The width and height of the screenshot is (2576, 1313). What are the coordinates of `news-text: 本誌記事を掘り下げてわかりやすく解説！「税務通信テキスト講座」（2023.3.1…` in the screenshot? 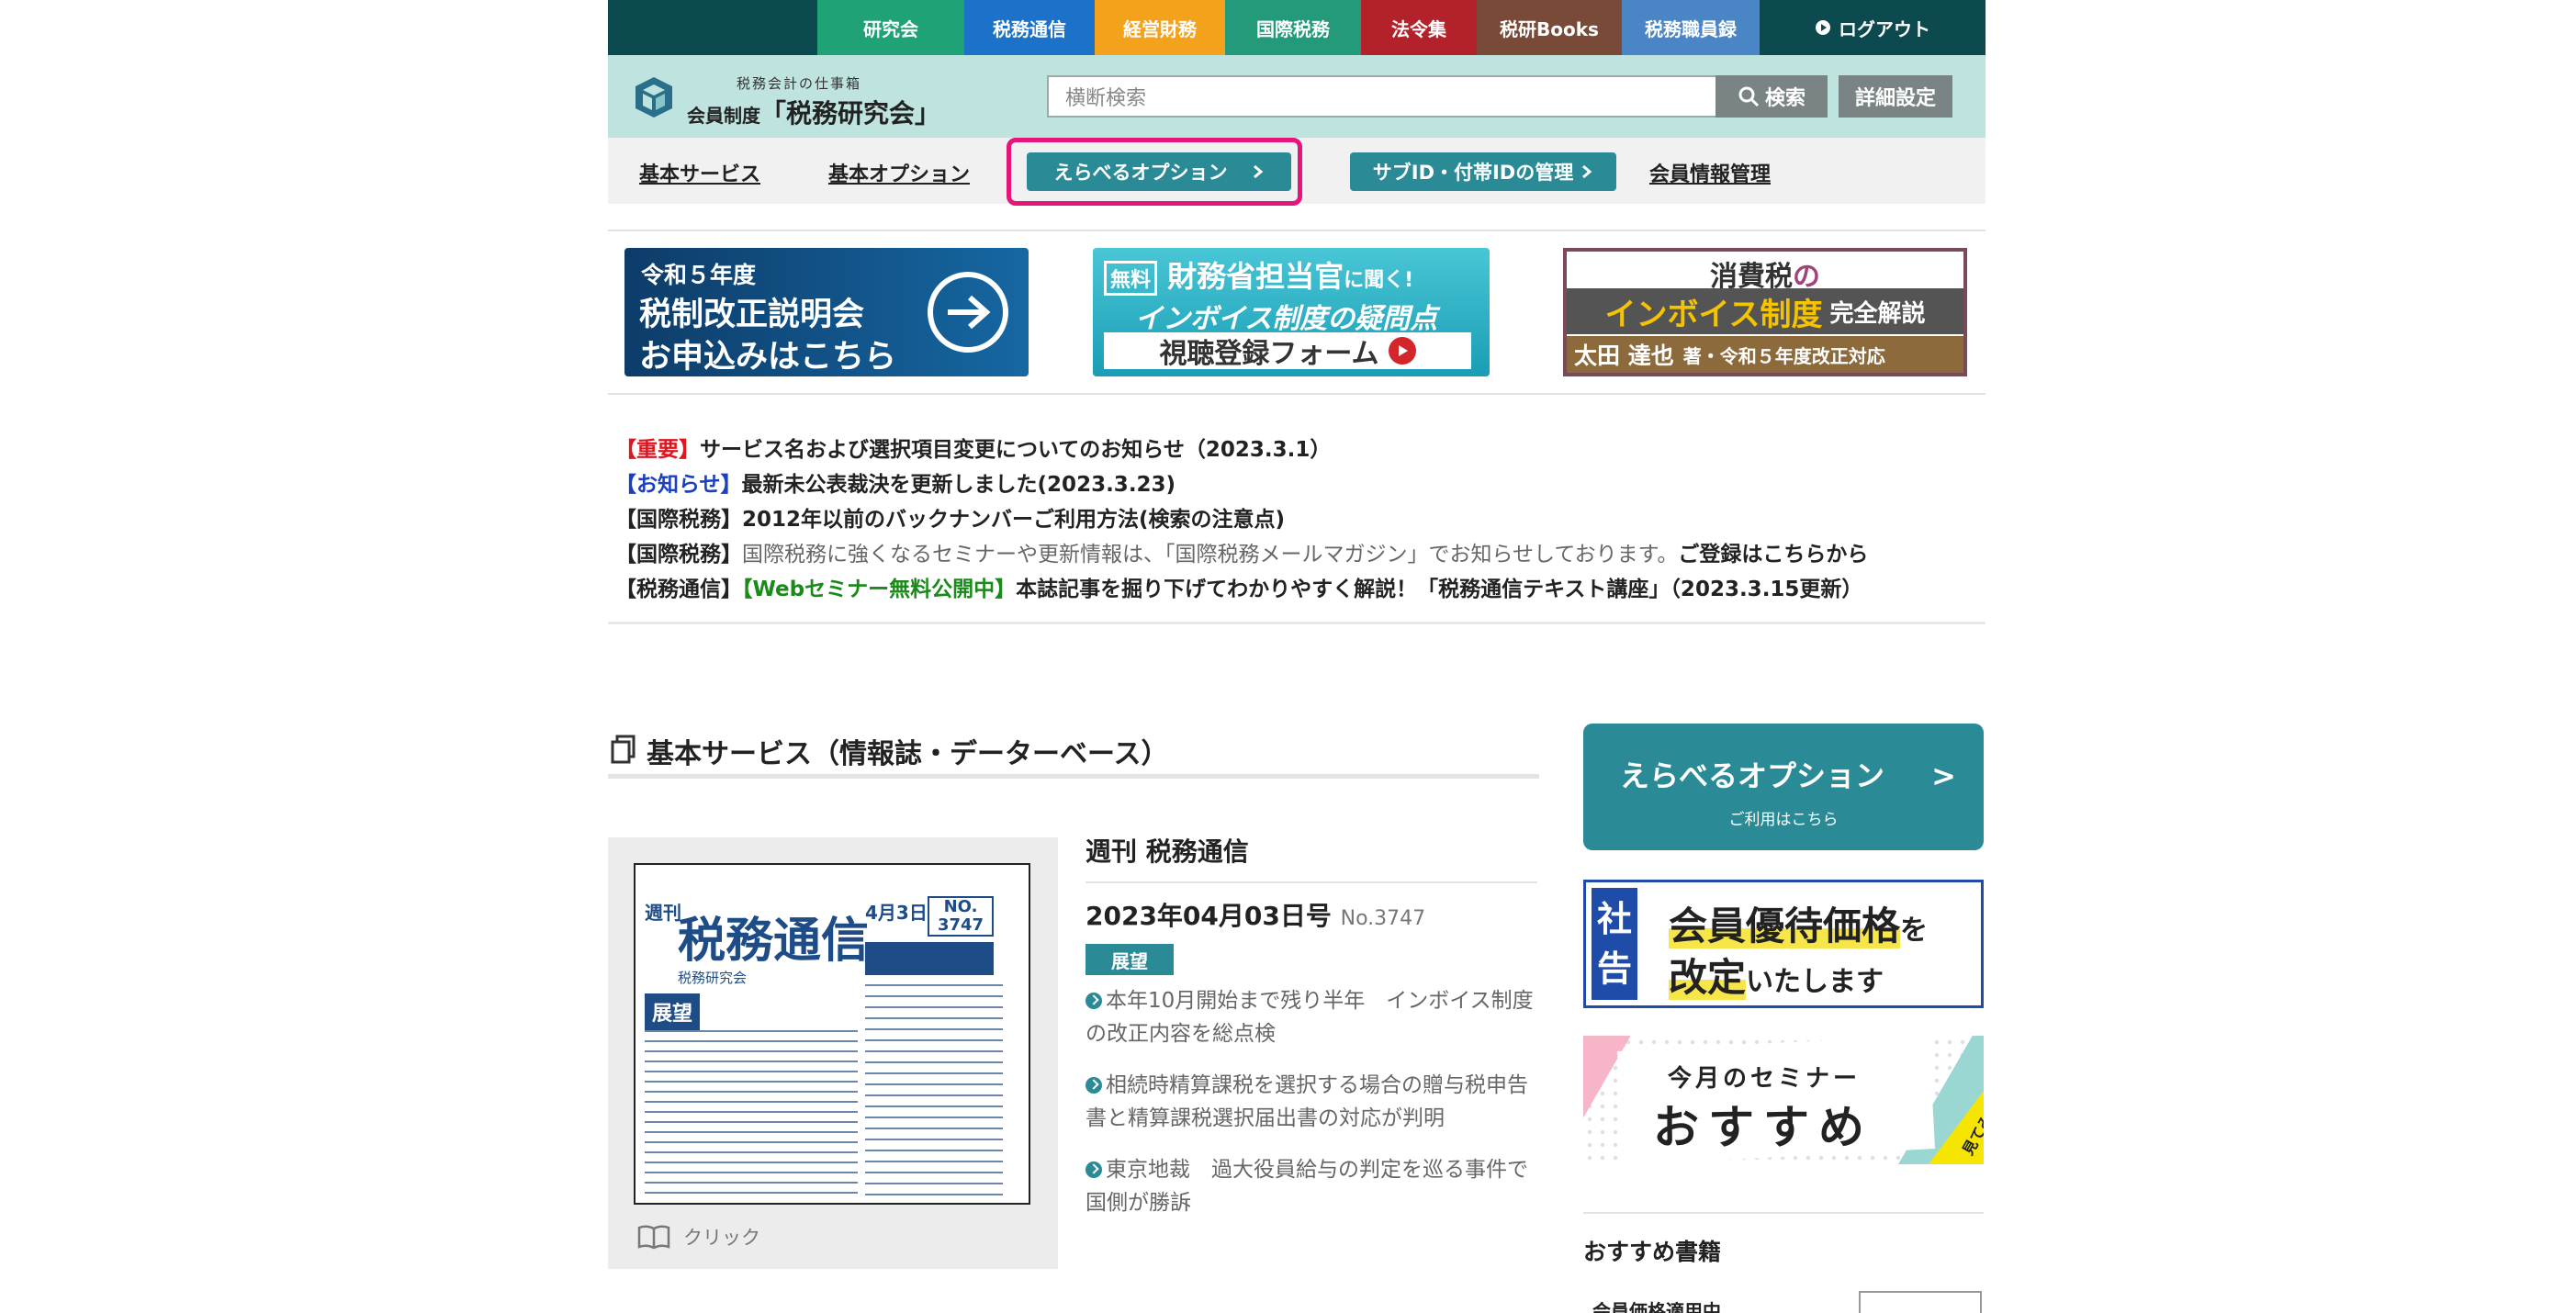 It's located at (1439, 590).